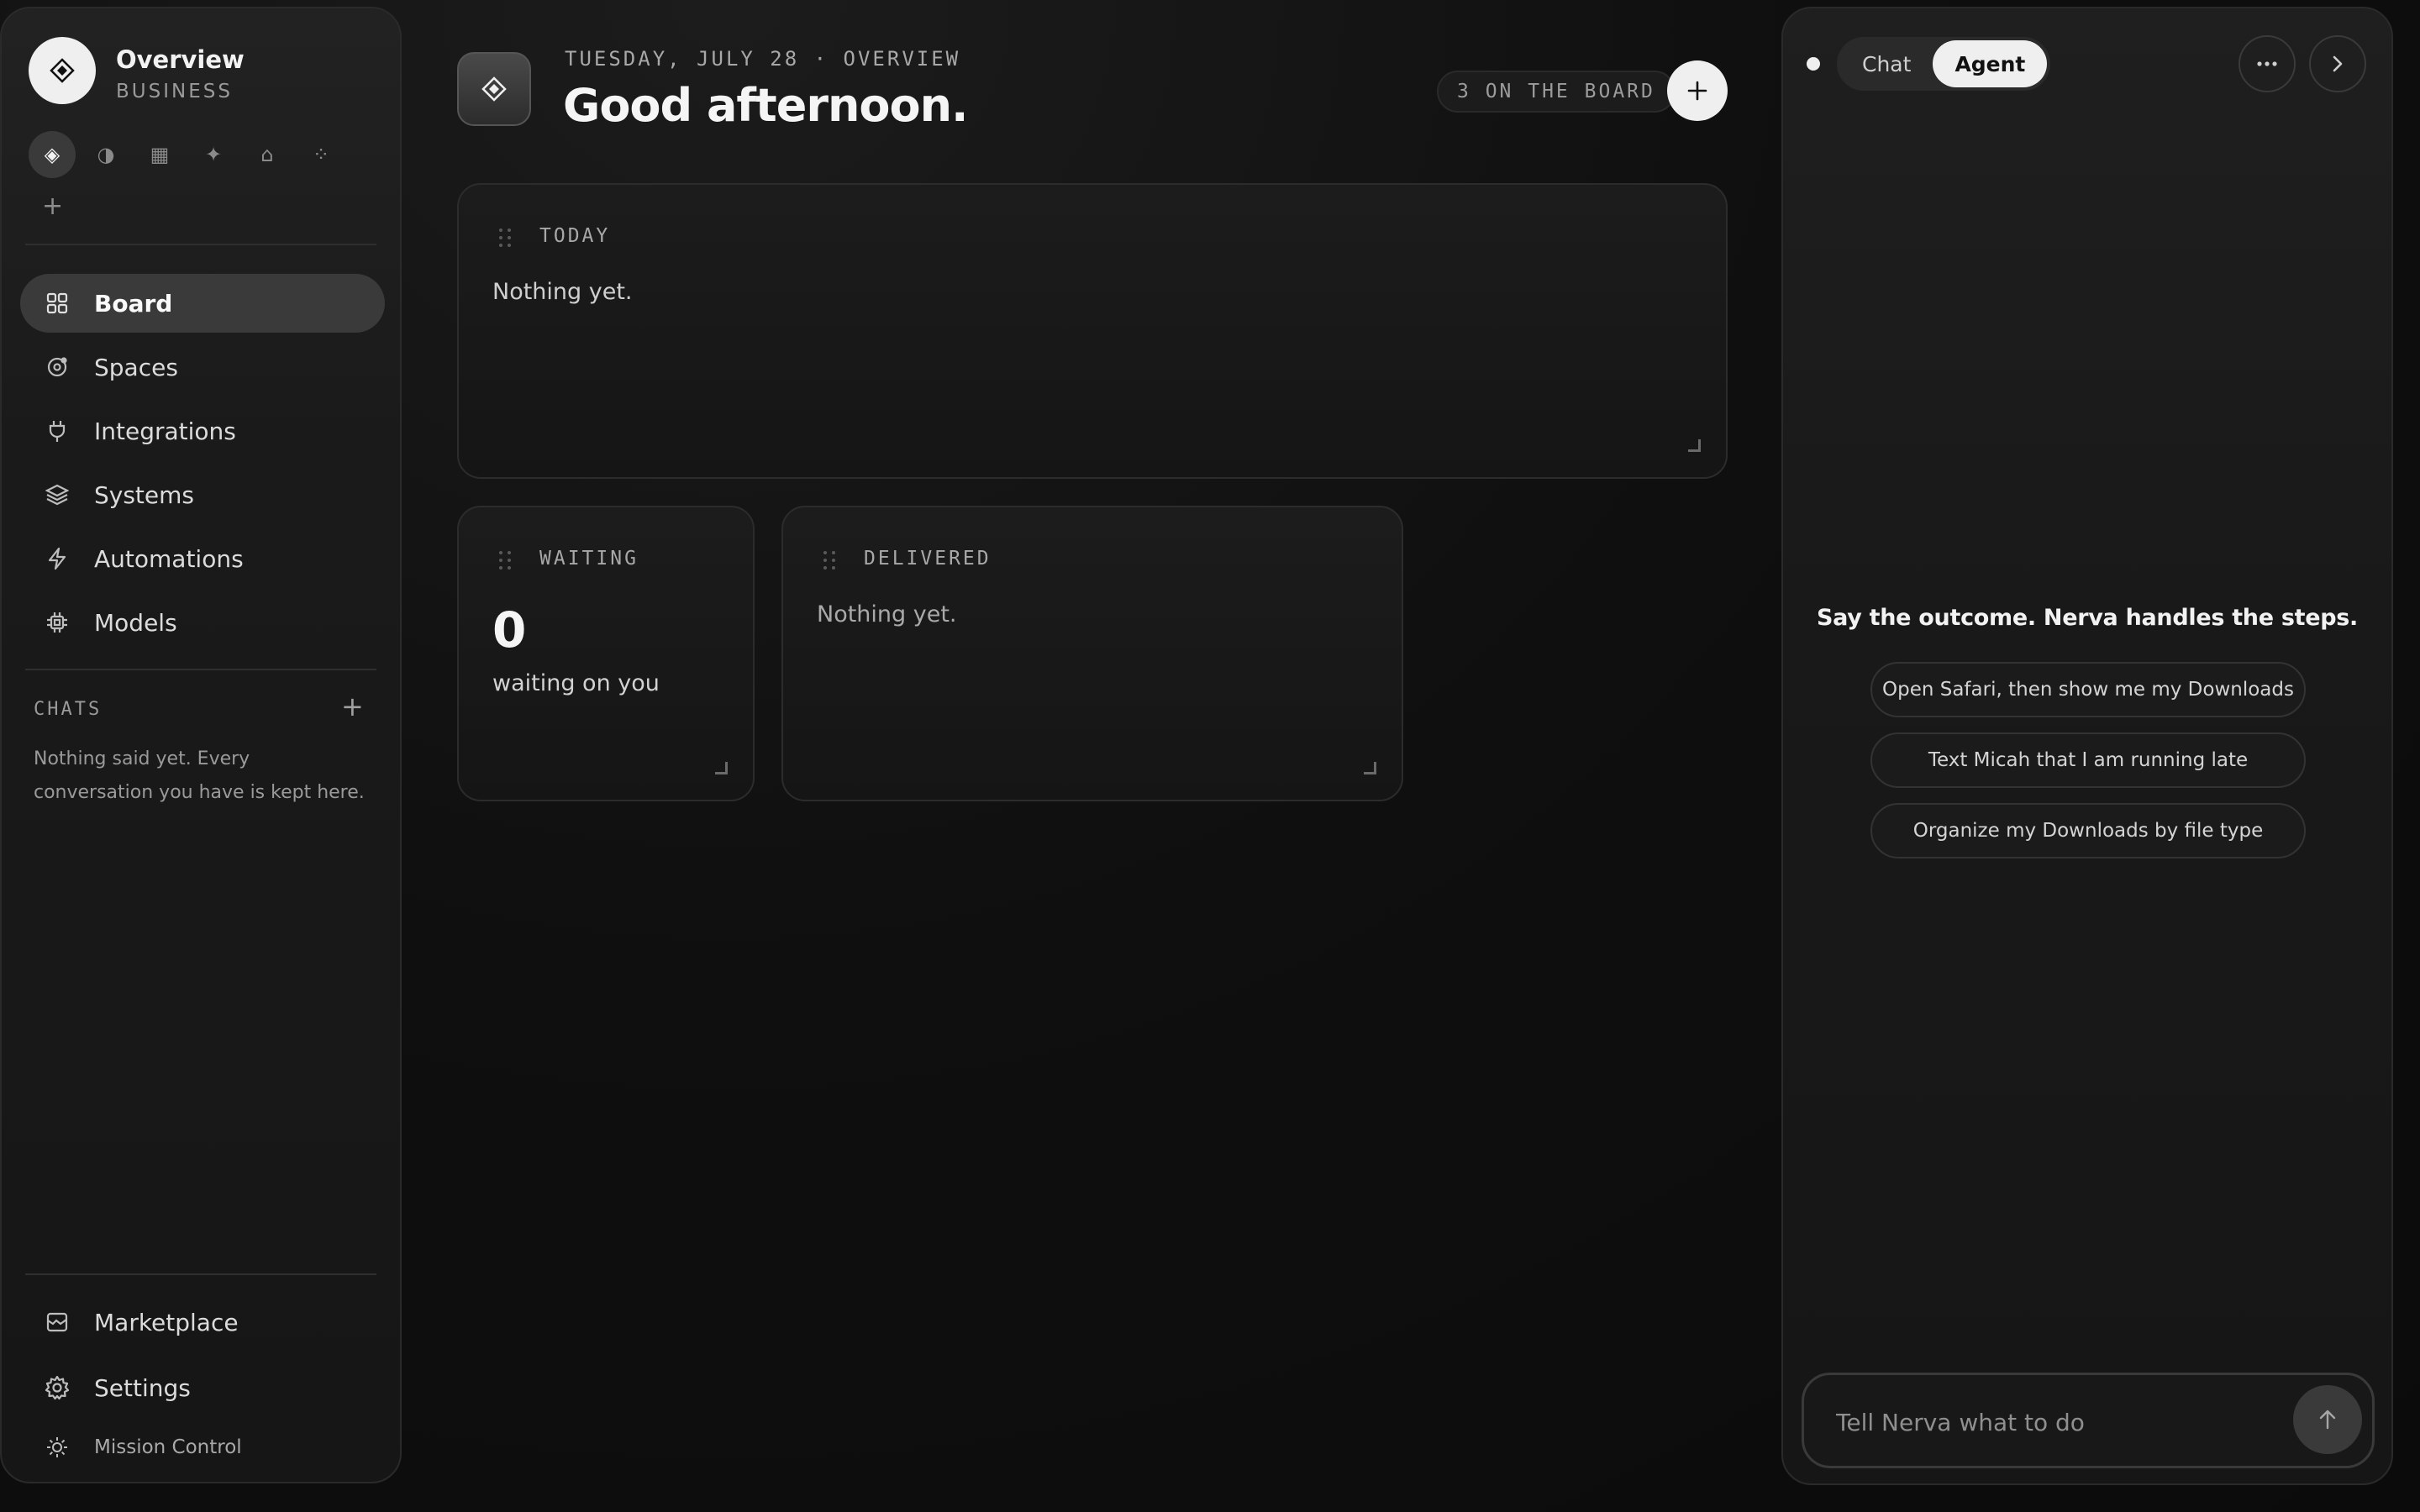 Image resolution: width=2420 pixels, height=1512 pixels. Describe the element at coordinates (352, 706) in the screenshot. I see `new-chat-icon: +` at that location.